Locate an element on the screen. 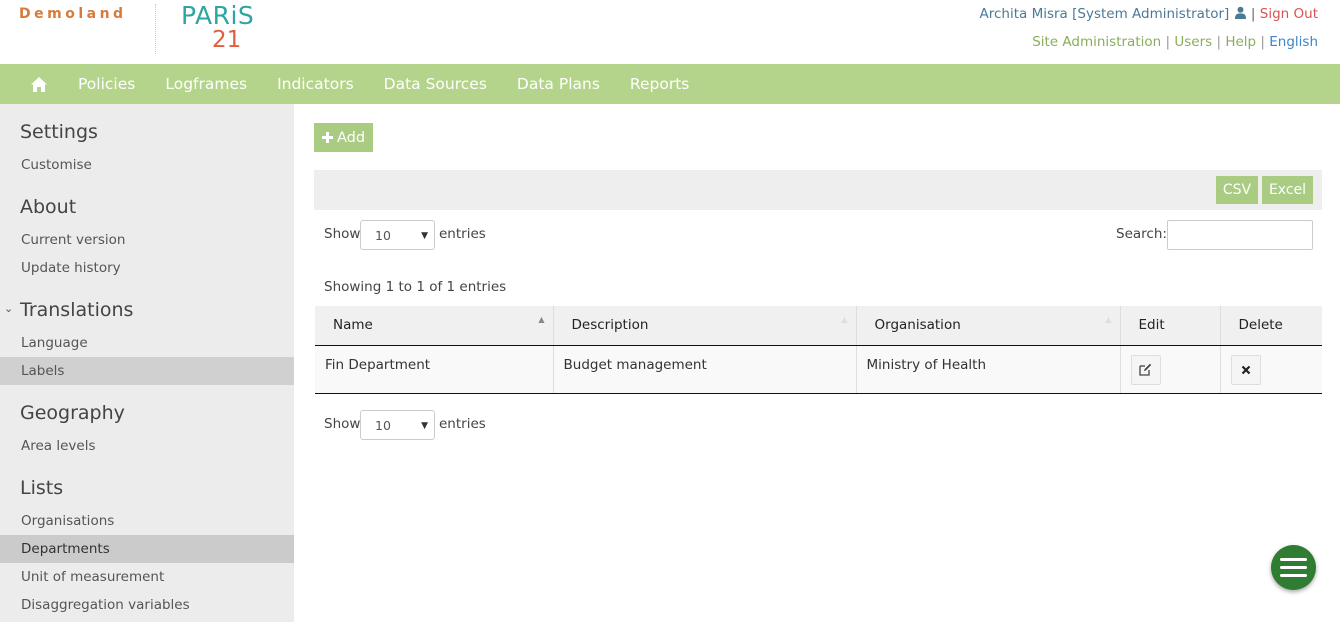  column-header-name: Name ▲ is located at coordinates (434, 326).